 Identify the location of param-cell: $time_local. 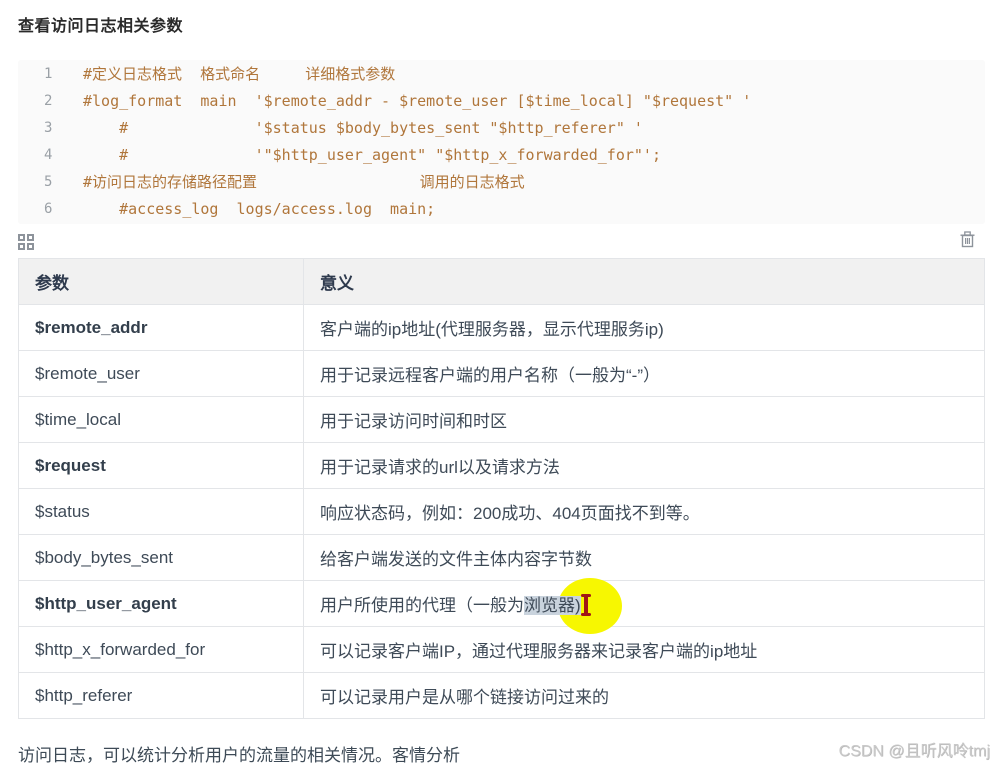
(161, 419).